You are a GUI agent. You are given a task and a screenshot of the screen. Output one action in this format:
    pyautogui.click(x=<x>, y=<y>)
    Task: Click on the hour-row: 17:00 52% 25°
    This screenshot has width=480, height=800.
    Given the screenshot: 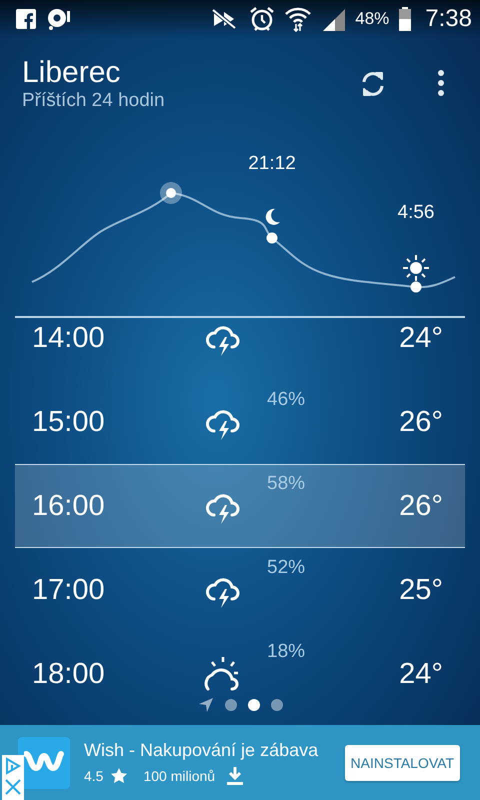 What is the action you would take?
    pyautogui.click(x=240, y=590)
    